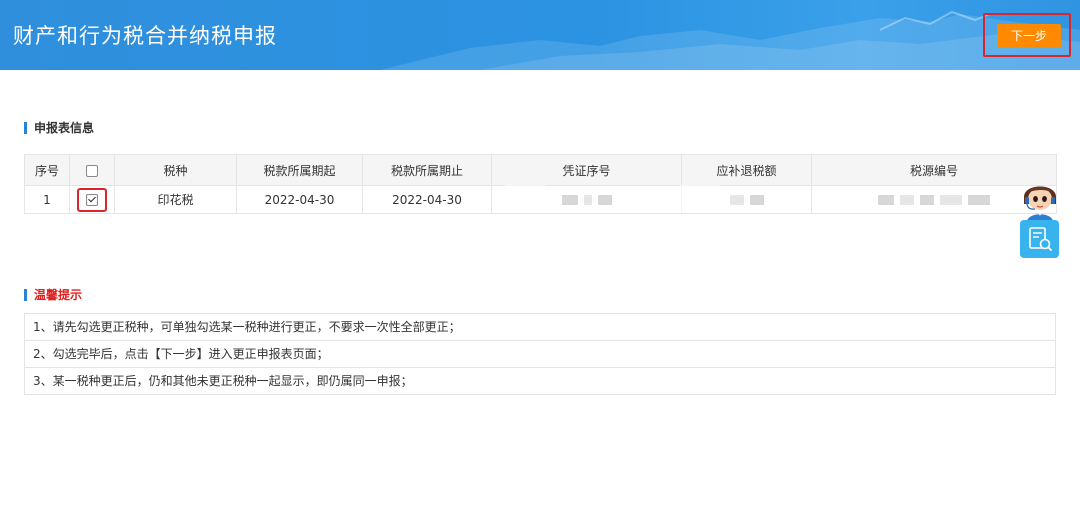 This screenshot has height=526, width=1080. Describe the element at coordinates (53, 295) in the screenshot. I see `tips-section-title: 温馨提示` at that location.